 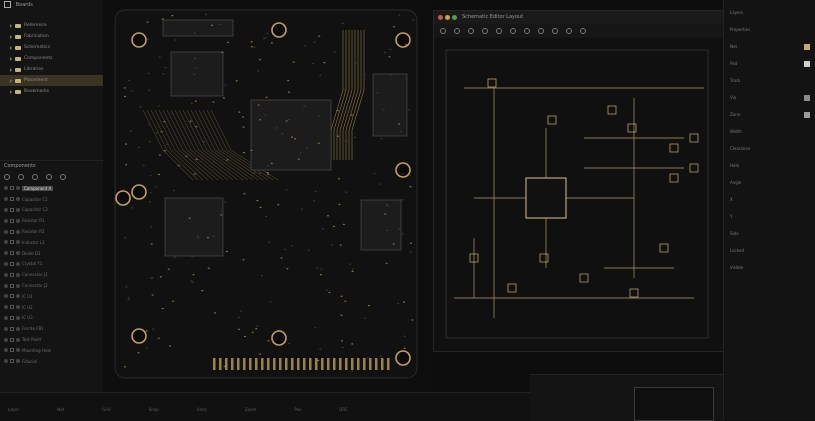 I want to click on collapse-icon, so click(x=63, y=177).